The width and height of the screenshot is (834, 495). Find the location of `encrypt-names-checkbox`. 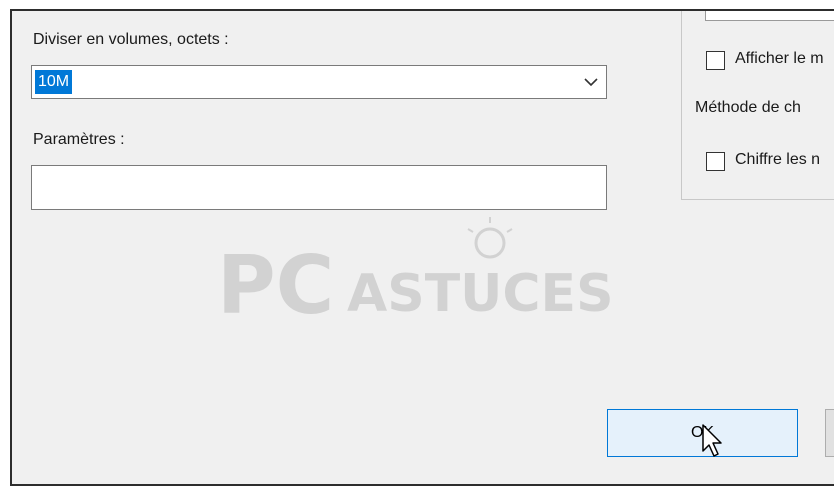

encrypt-names-checkbox is located at coordinates (715, 161).